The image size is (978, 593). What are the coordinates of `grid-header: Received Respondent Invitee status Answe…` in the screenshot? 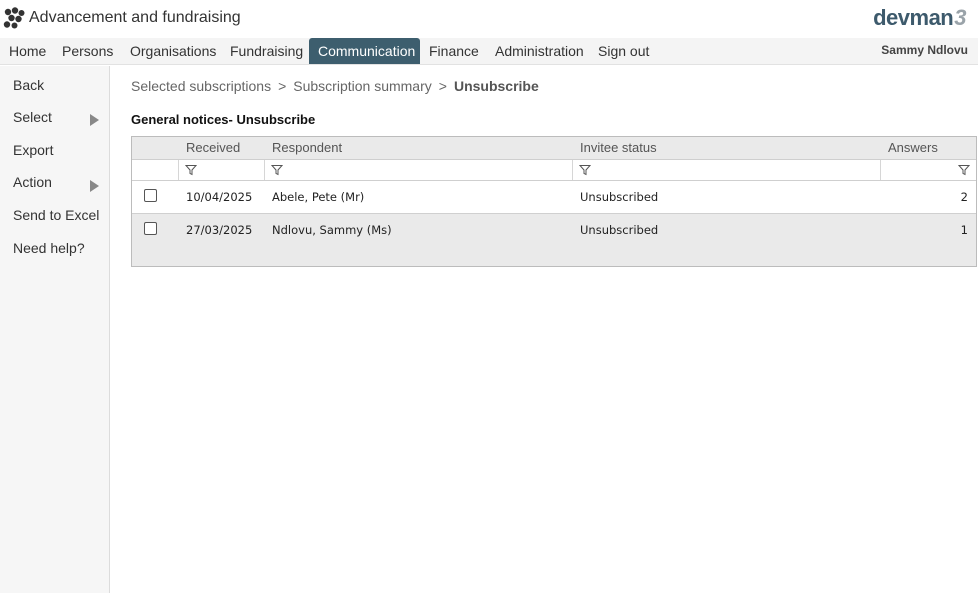 It's located at (554, 148).